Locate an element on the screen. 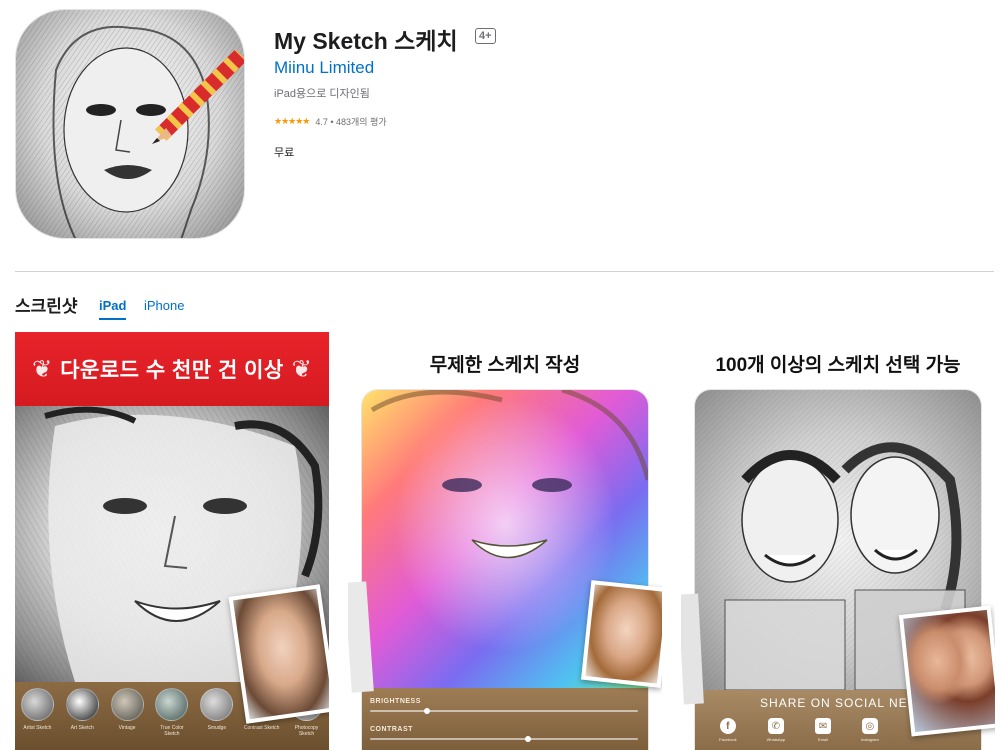  laurel-left-icon: ❦ is located at coordinates (42, 369).